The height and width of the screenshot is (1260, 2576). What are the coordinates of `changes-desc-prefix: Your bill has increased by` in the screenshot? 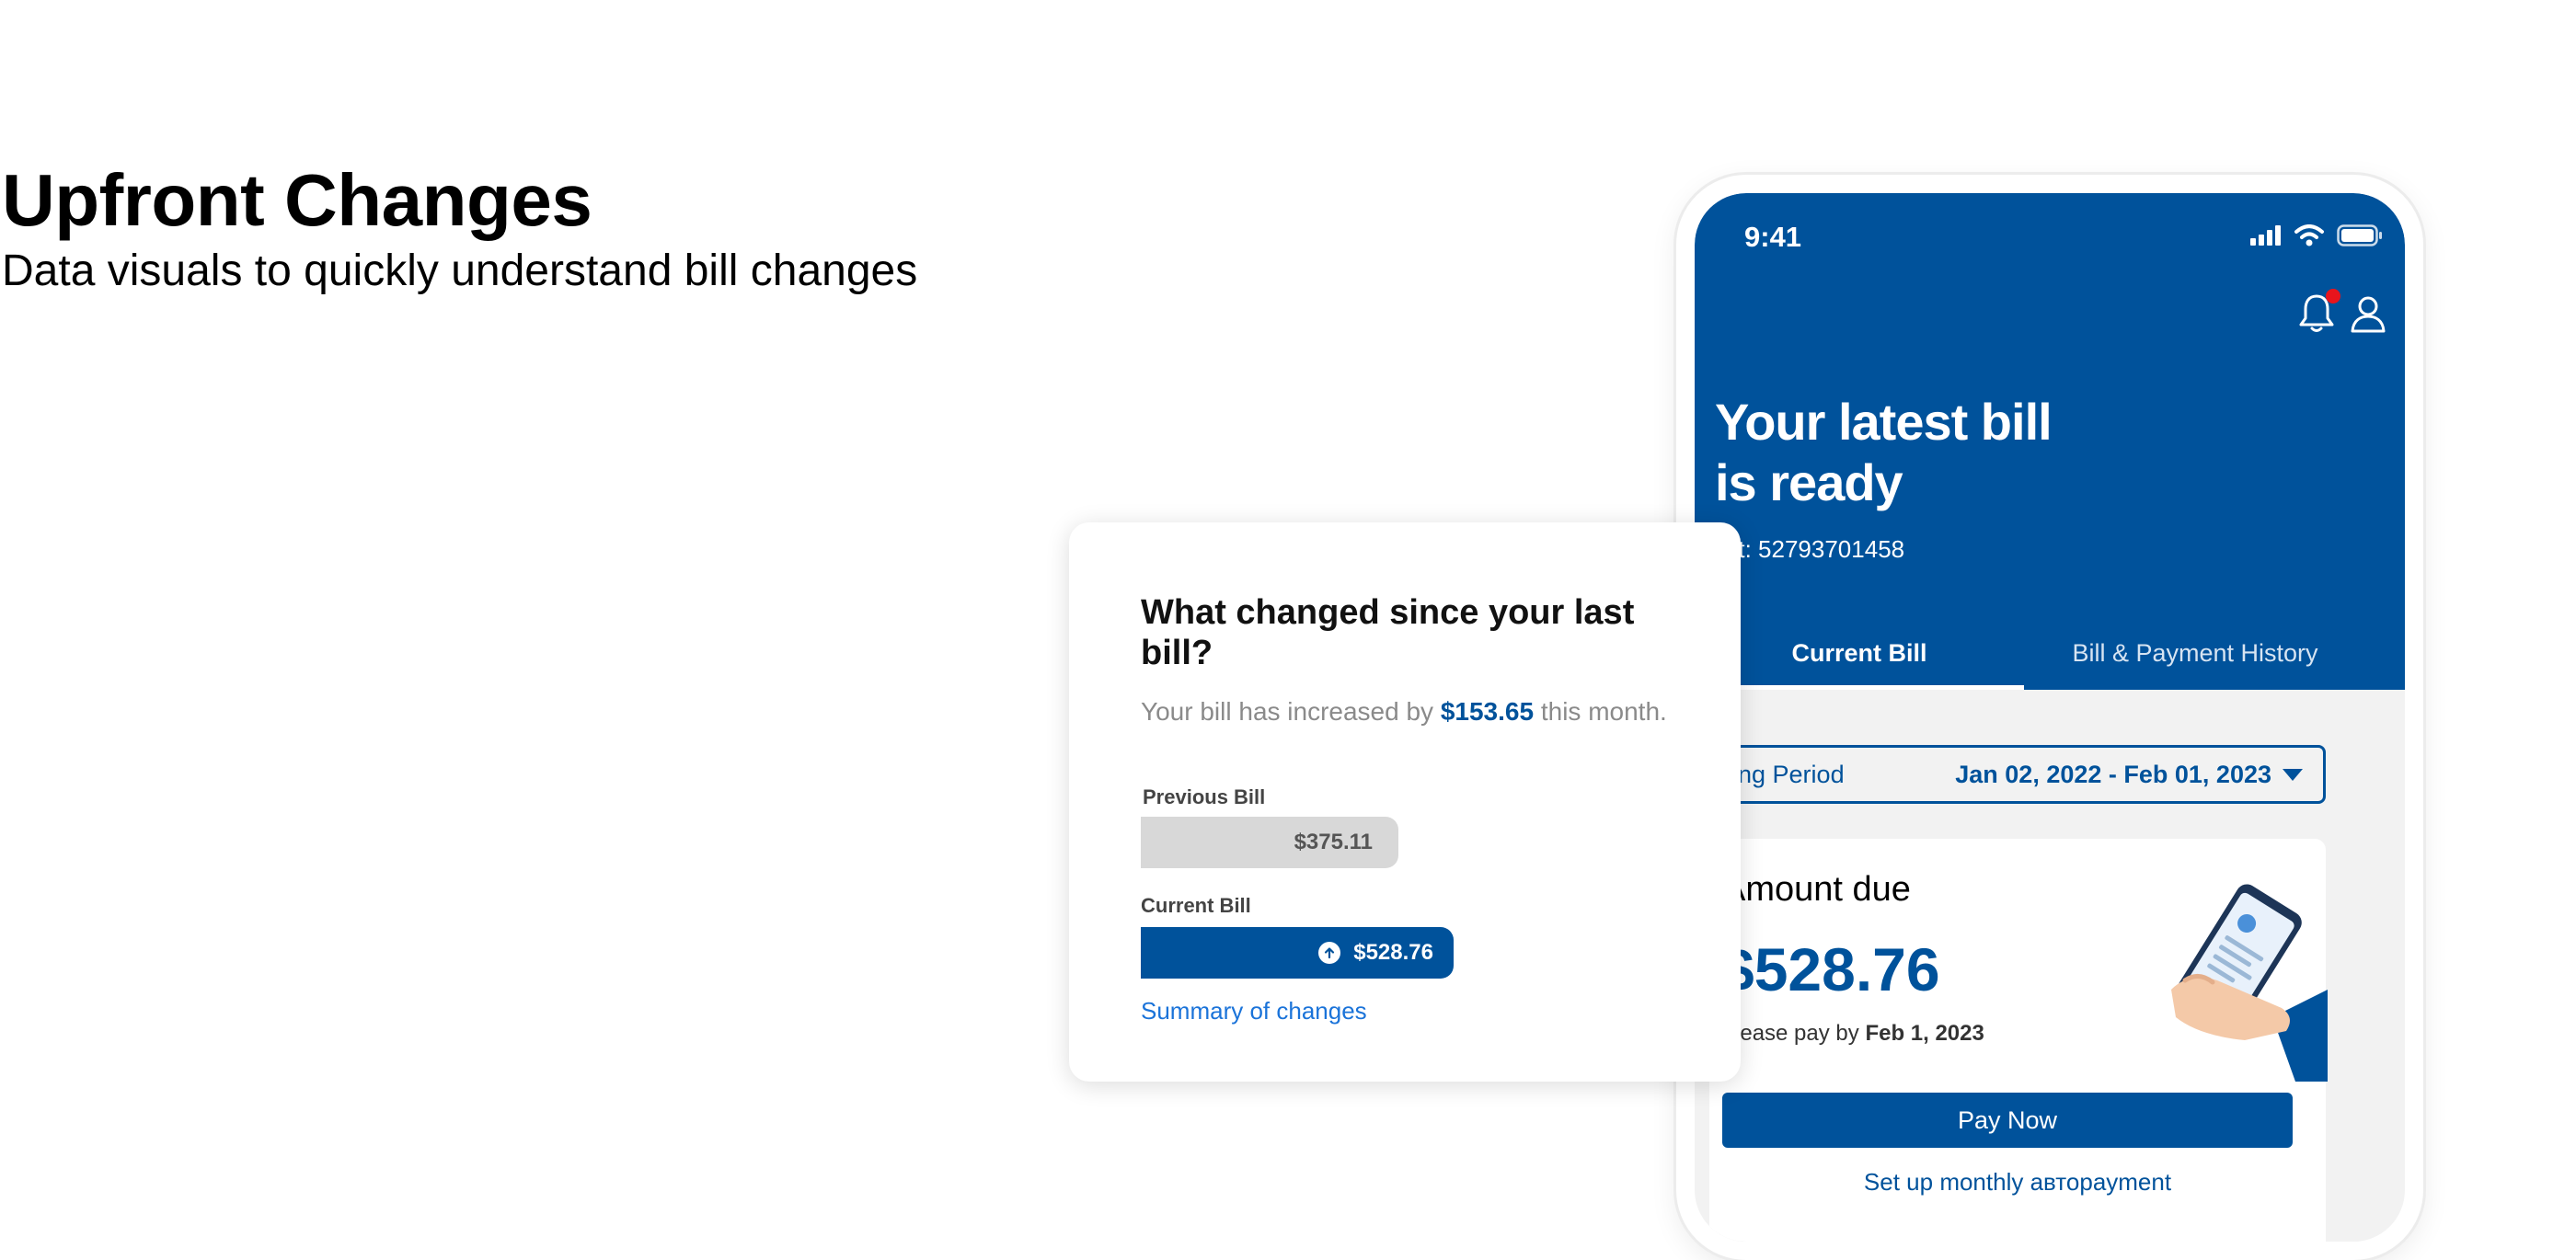 It's located at (1287, 711).